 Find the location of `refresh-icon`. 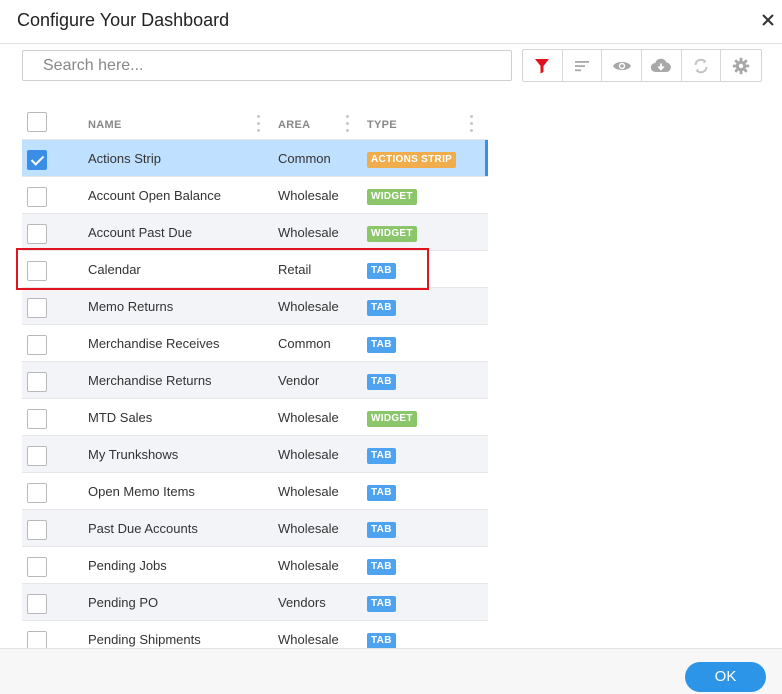

refresh-icon is located at coordinates (701, 65).